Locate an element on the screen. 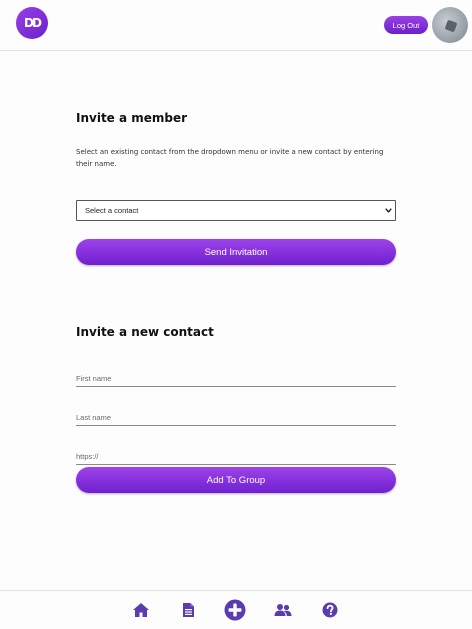 Image resolution: width=472 pixels, height=629 pixels. logo-text: DD is located at coordinates (33, 23).